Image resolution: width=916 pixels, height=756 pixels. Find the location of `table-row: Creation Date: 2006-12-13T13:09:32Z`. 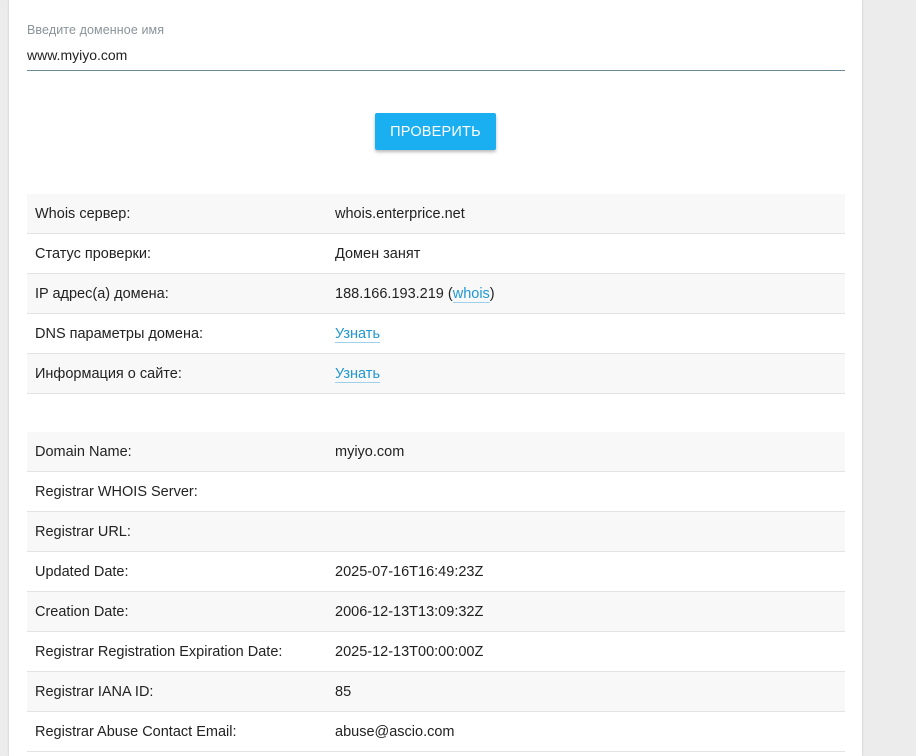

table-row: Creation Date: 2006-12-13T13:09:32Z is located at coordinates (436, 611).